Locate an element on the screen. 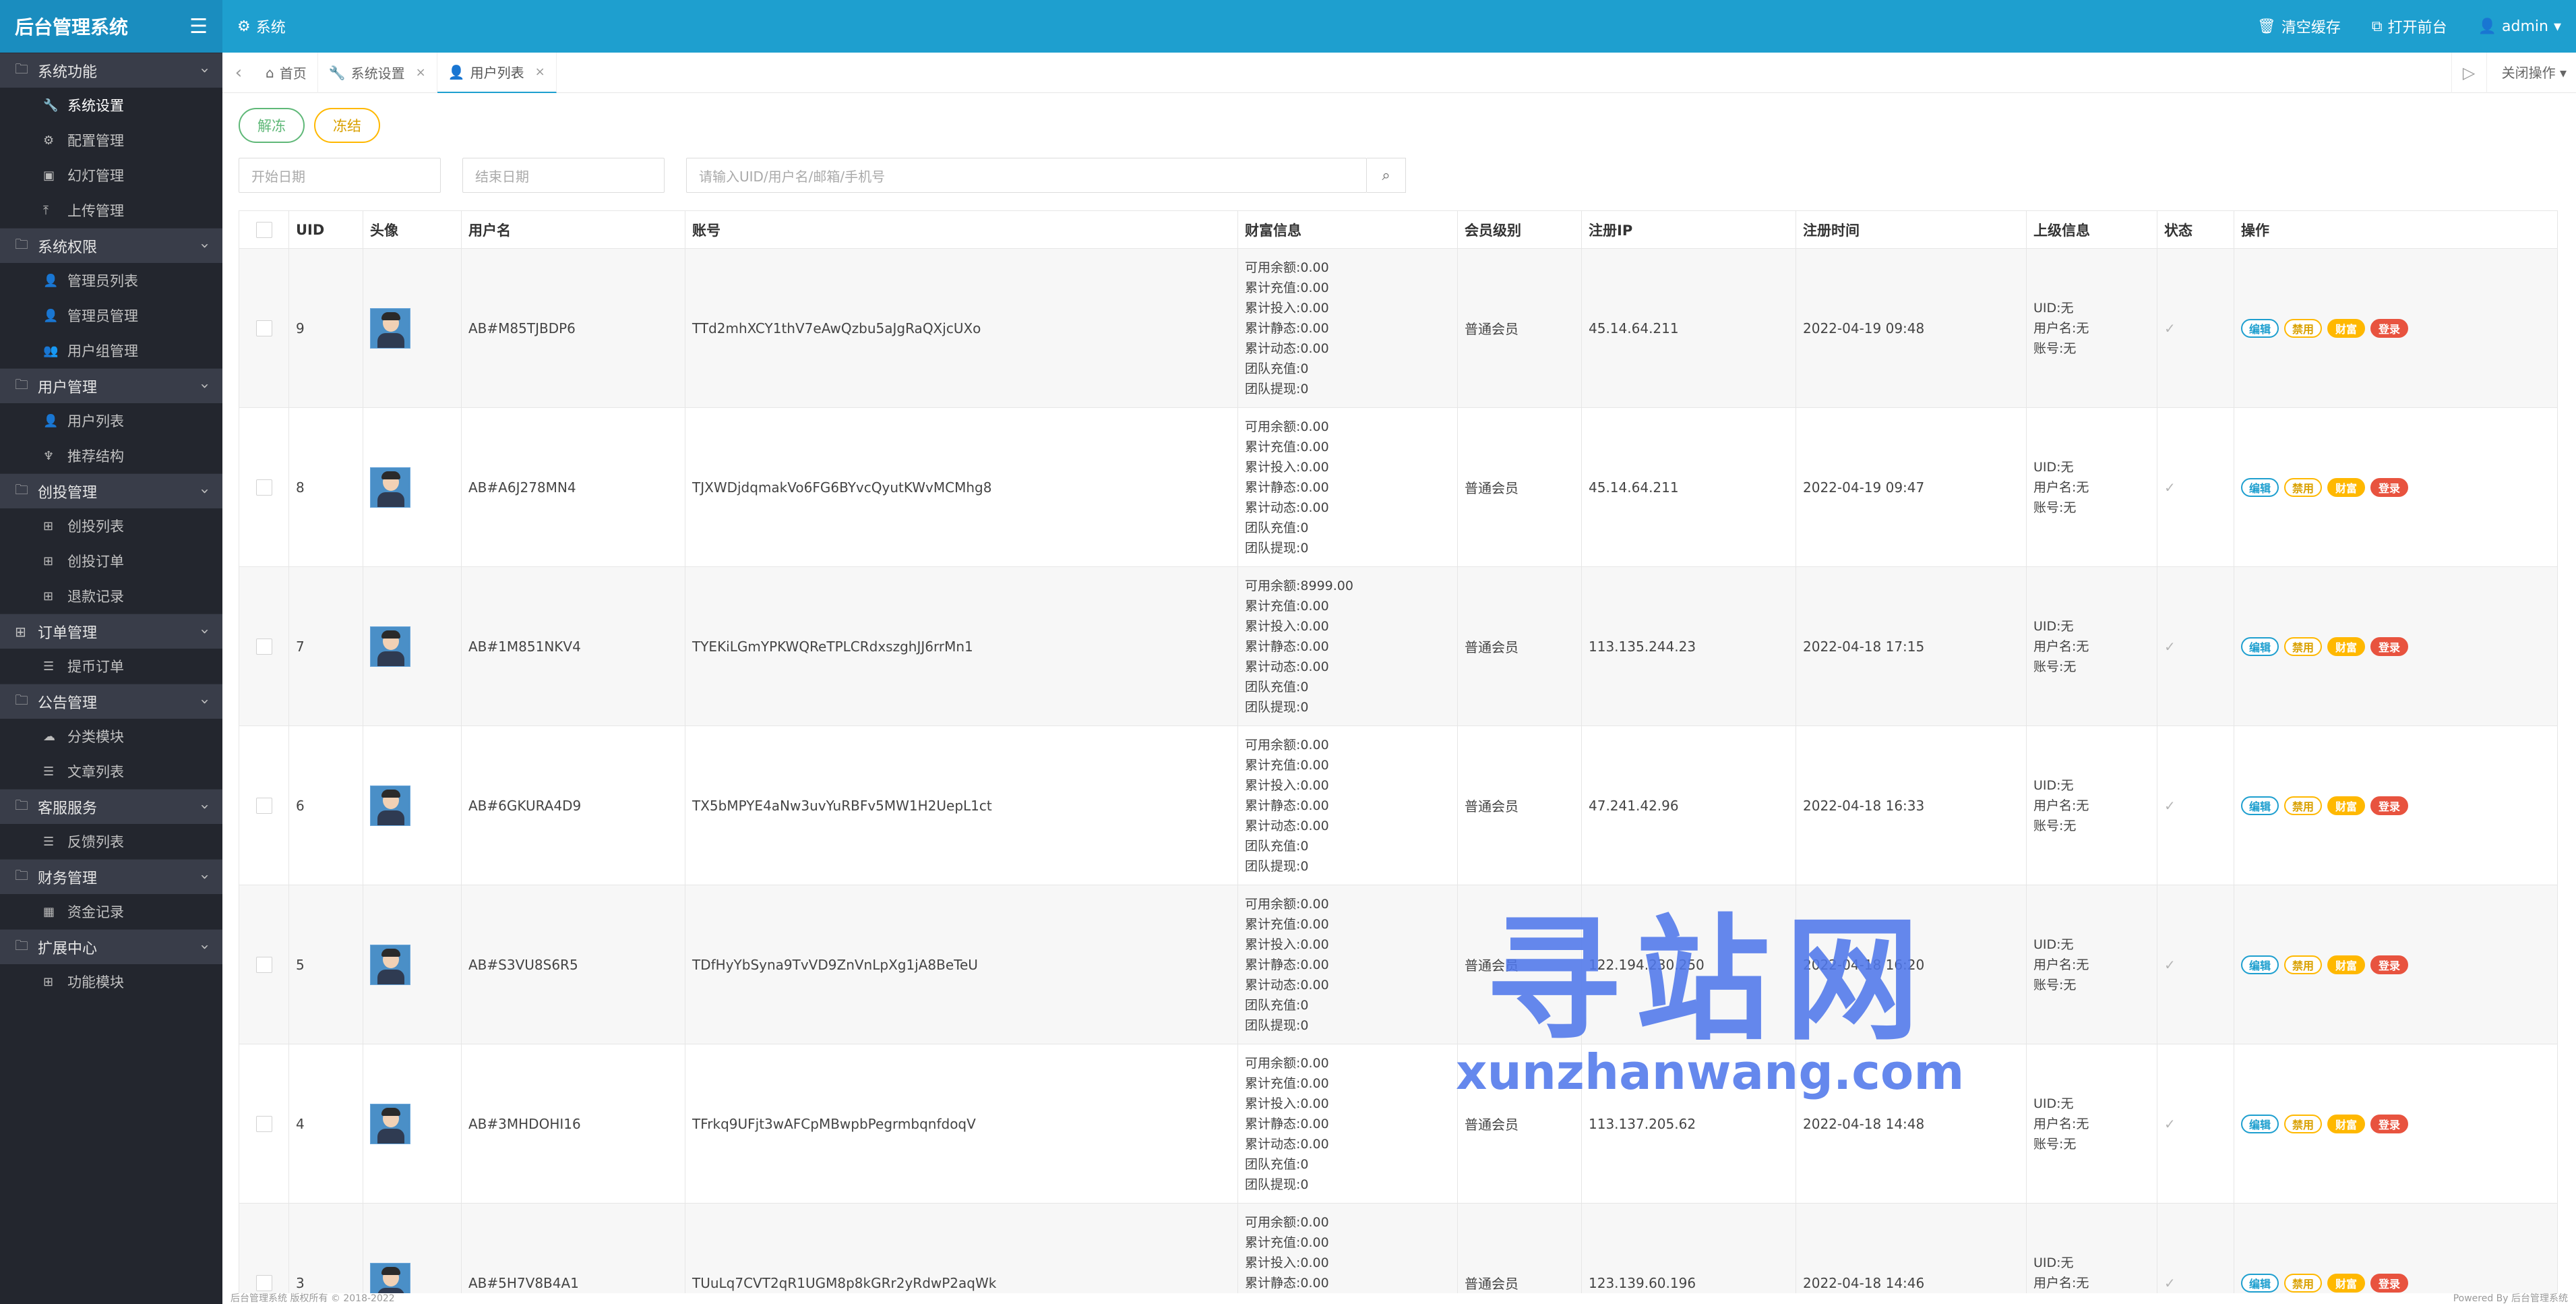 This screenshot has height=1304, width=2576. sidebar-item: 👥 用户组管理 is located at coordinates (111, 350).